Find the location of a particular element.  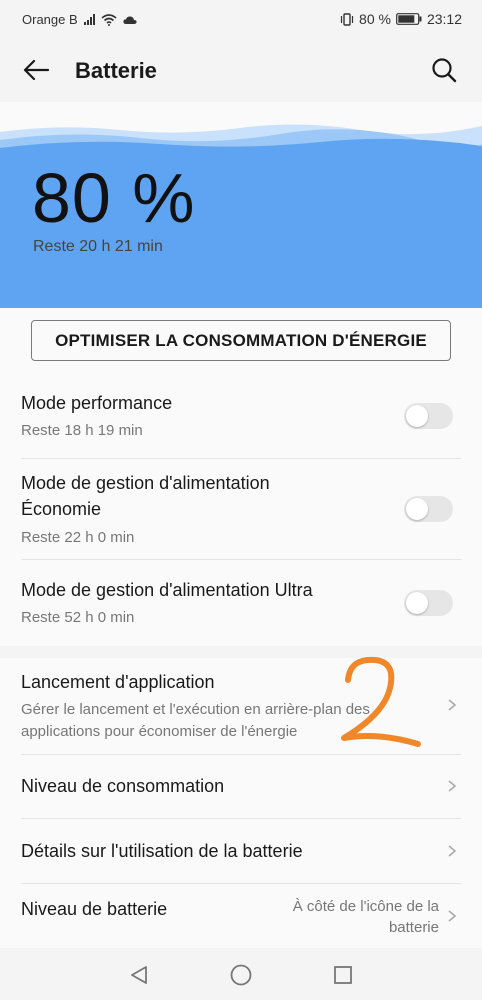

optimize-section: OPTIMISER LA CONSOMMATION D'ÉNERGIE is located at coordinates (241, 343).